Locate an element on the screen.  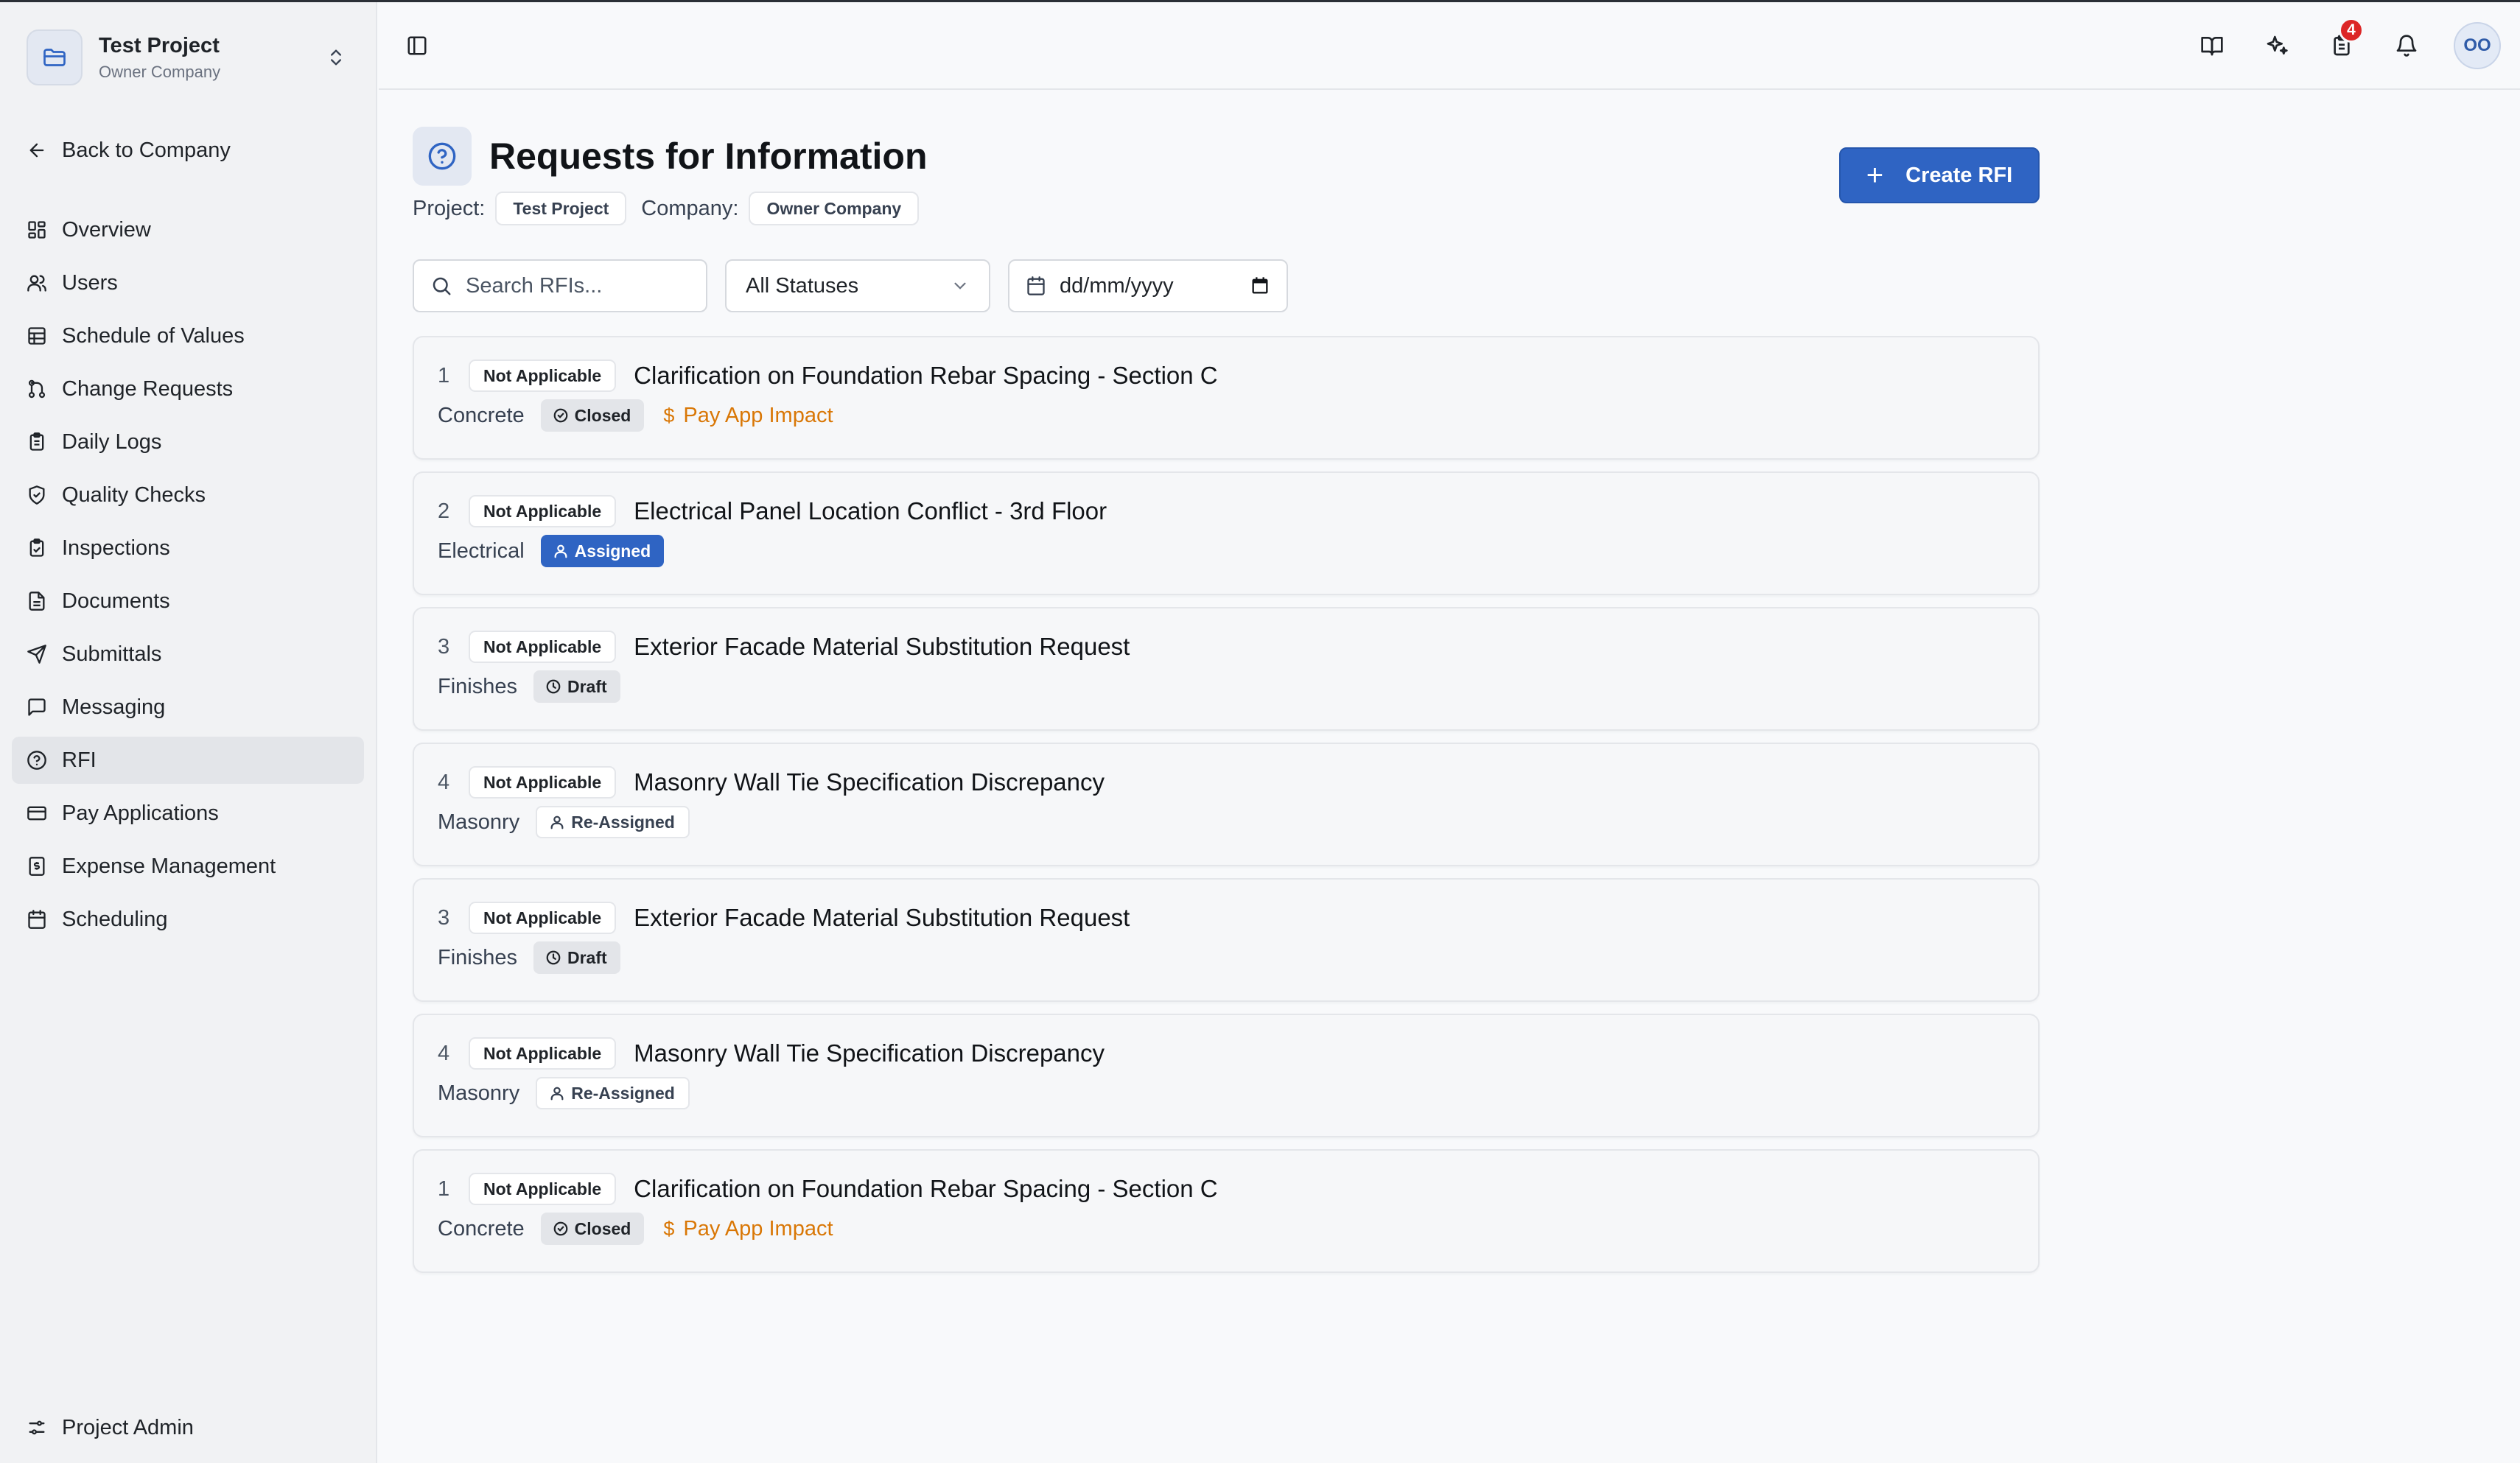
sidebar-item-documents: Documents is located at coordinates (188, 601).